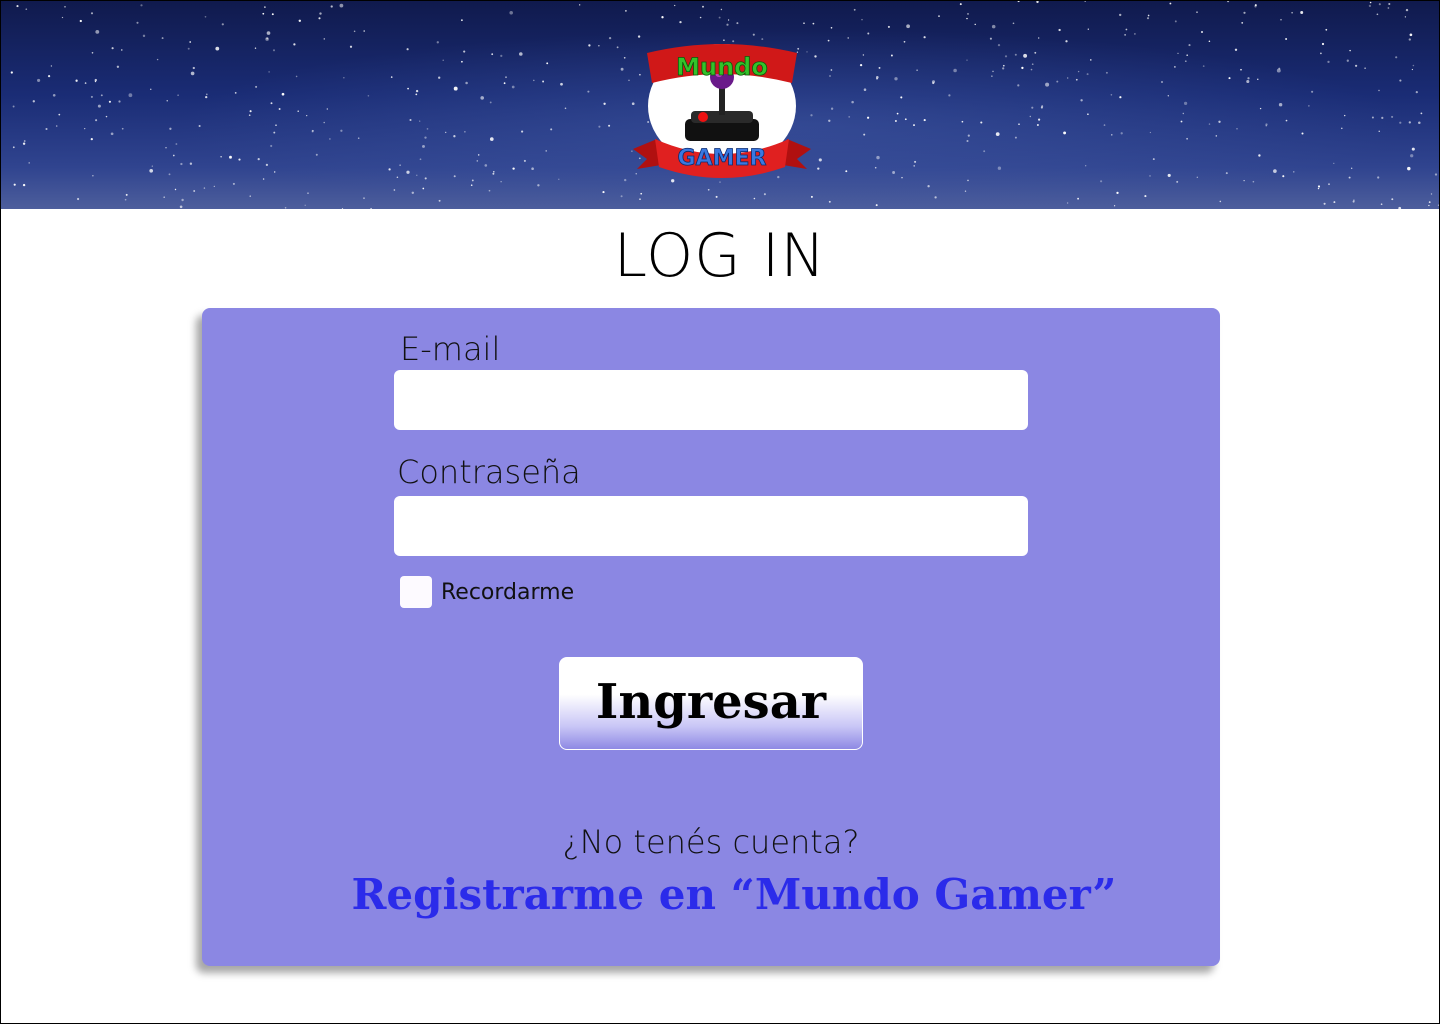 The width and height of the screenshot is (1440, 1024). What do you see at coordinates (722, 111) in the screenshot?
I see `mundo-gamer-logo: Mundo GAMER` at bounding box center [722, 111].